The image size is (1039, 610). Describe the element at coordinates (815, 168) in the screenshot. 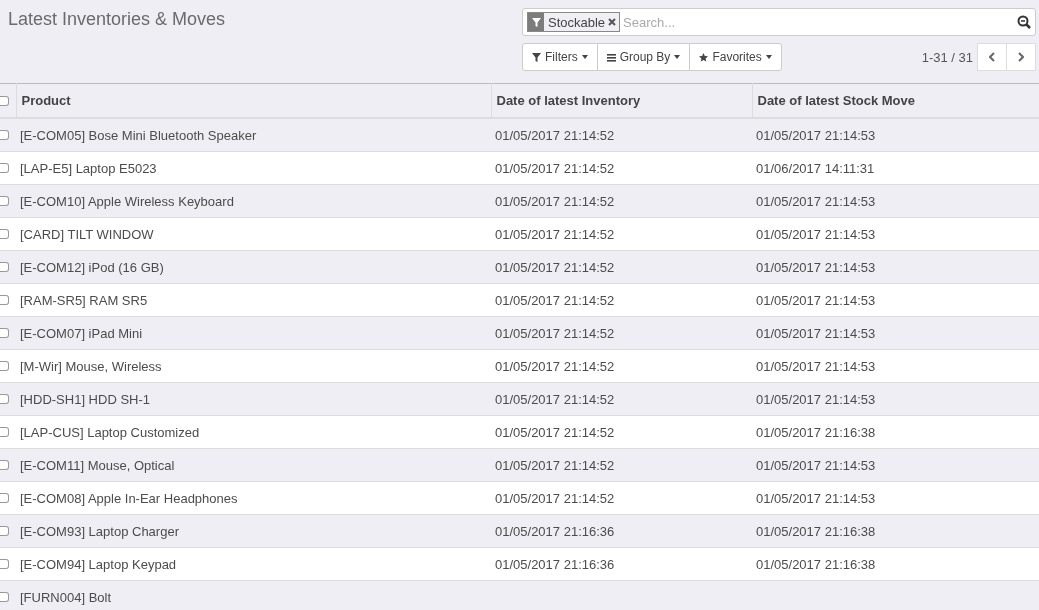

I see `table-cell: 01/06/2017 14:11:31` at that location.